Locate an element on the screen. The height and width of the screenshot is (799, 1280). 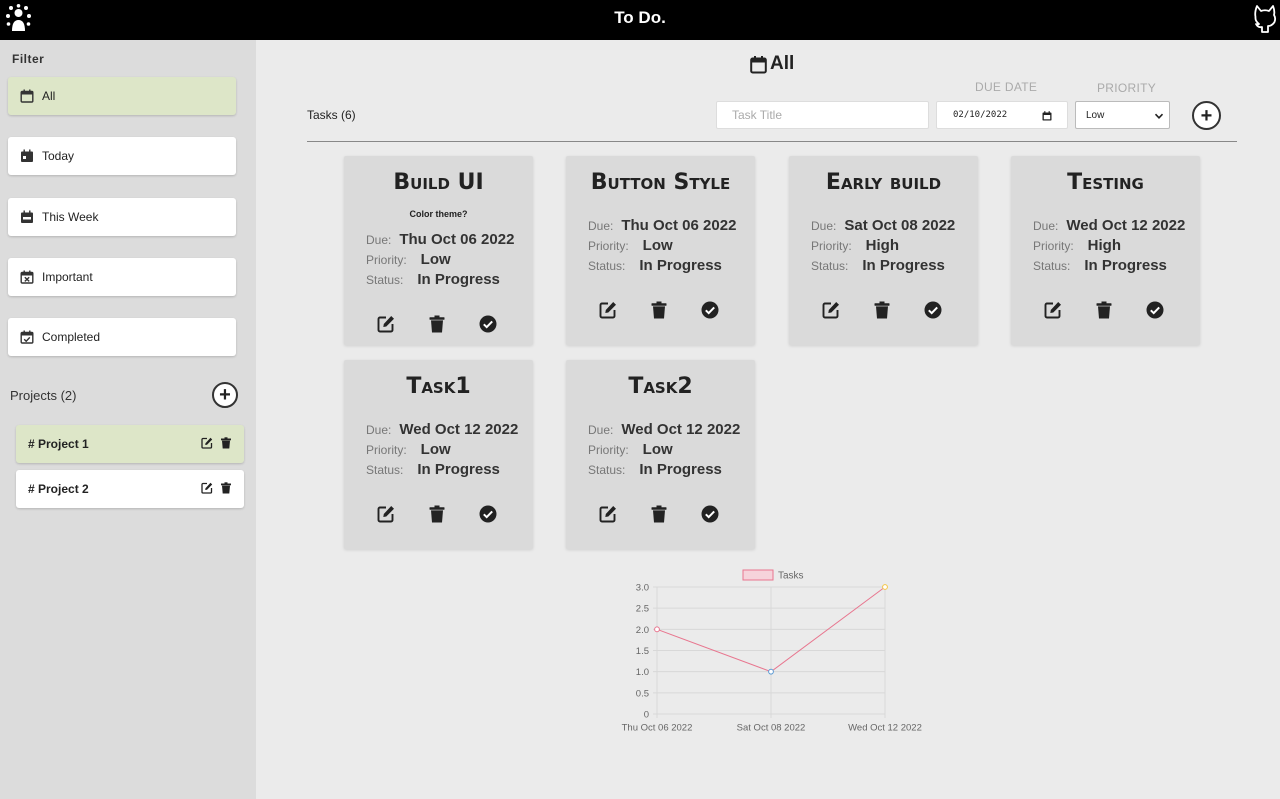
filter-label: This Week is located at coordinates (70, 217).